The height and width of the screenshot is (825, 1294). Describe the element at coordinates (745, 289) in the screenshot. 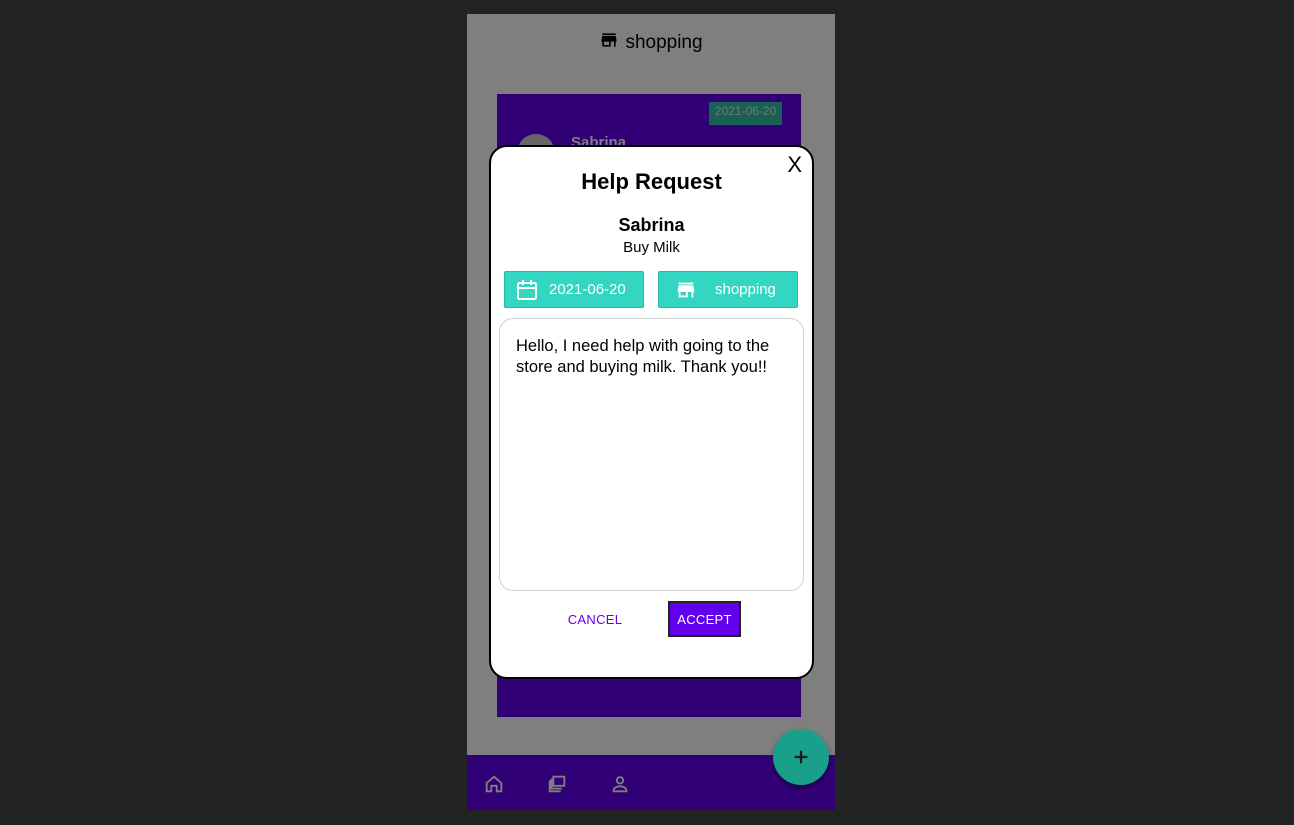

I see `category-chip-label: shopping` at that location.